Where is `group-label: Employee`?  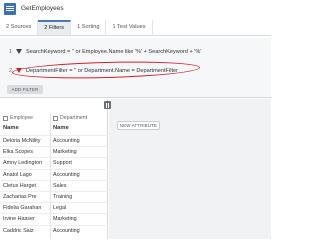 group-label: Employee is located at coordinates (22, 118).